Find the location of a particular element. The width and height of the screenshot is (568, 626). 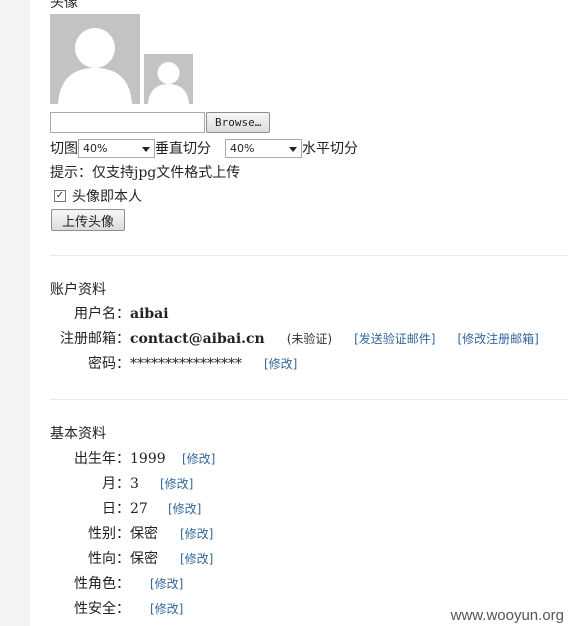

birth-month-value: 3 is located at coordinates (134, 484).